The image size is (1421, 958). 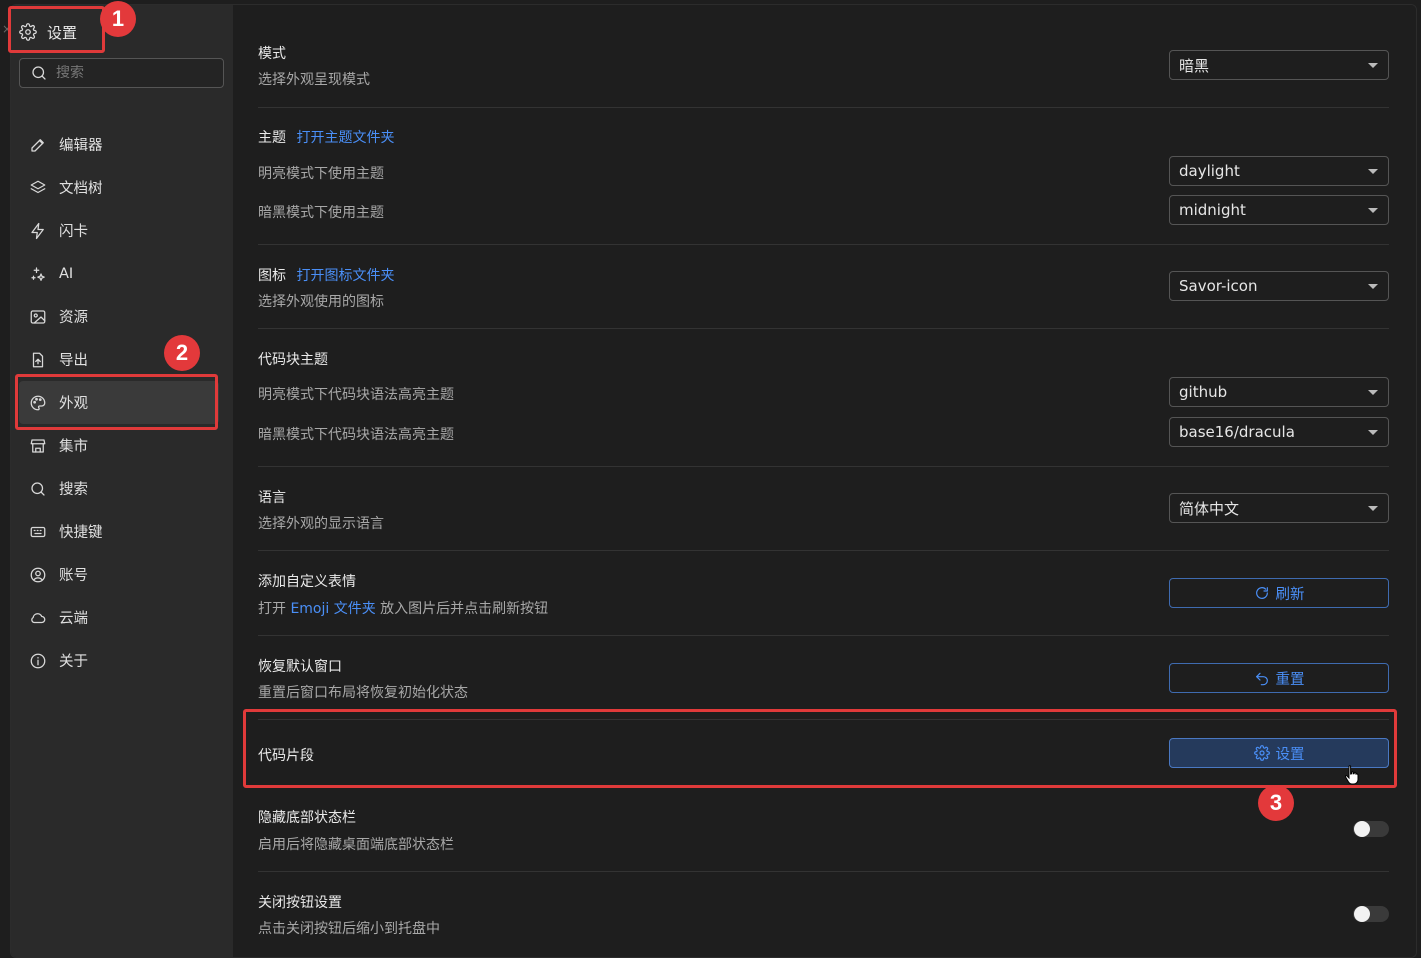 What do you see at coordinates (73, 404) in the screenshot?
I see `sidebar-item-label: 外观` at bounding box center [73, 404].